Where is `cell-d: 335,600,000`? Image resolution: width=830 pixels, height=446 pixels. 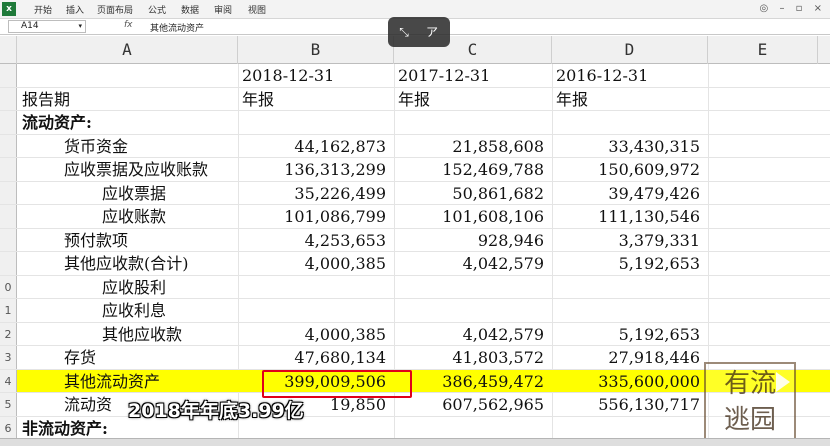
cell-d: 335,600,000 is located at coordinates (628, 381).